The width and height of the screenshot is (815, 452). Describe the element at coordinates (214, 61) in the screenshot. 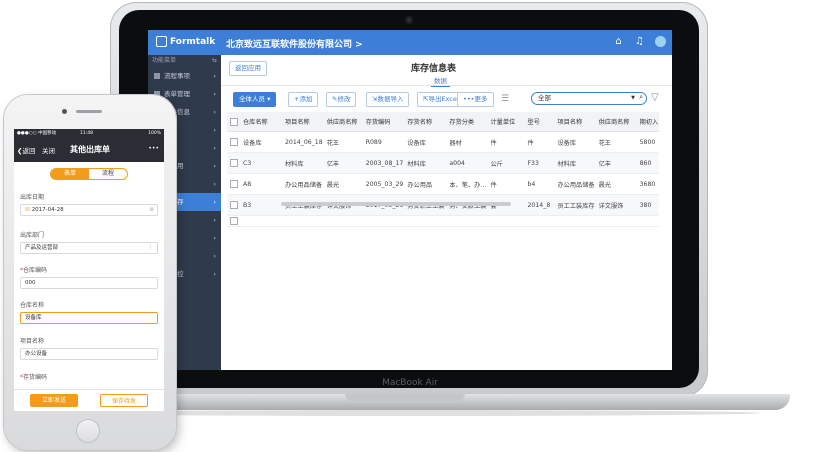

I see `collapse-icon: ⇆` at that location.